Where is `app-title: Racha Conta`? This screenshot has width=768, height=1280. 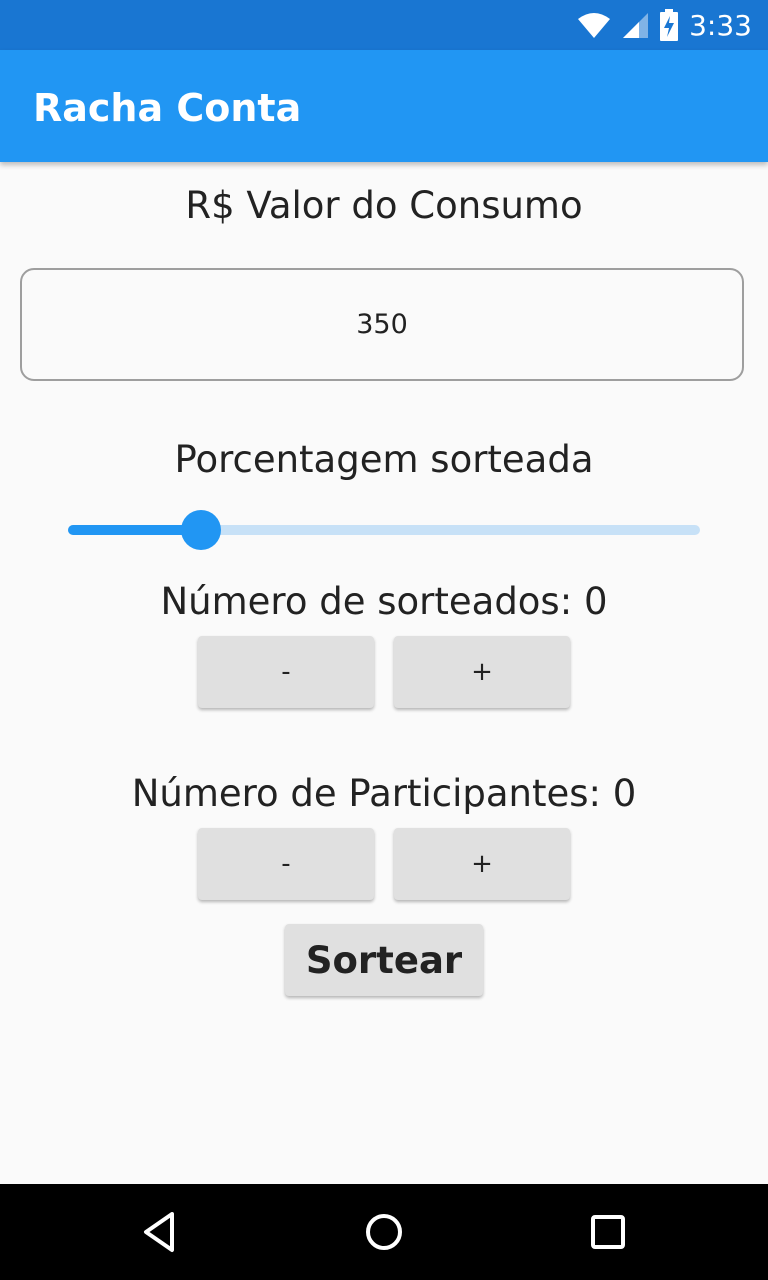
app-title: Racha Conta is located at coordinates (167, 108).